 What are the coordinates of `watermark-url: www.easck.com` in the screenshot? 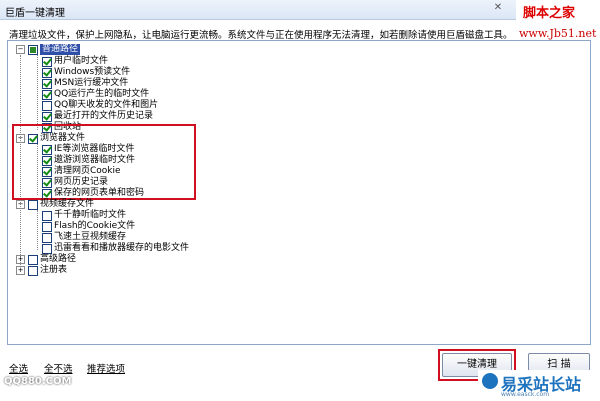 It's located at (525, 394).